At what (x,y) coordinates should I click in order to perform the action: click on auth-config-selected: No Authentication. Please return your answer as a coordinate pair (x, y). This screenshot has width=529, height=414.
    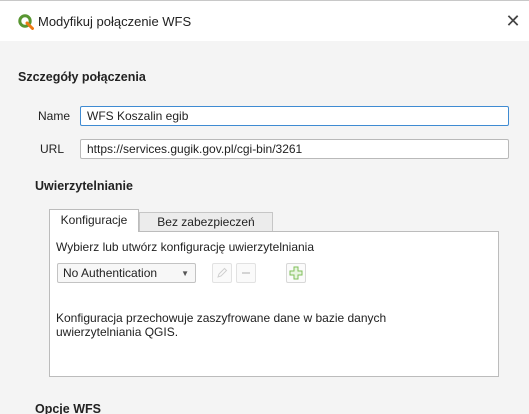
    Looking at the image, I should click on (110, 273).